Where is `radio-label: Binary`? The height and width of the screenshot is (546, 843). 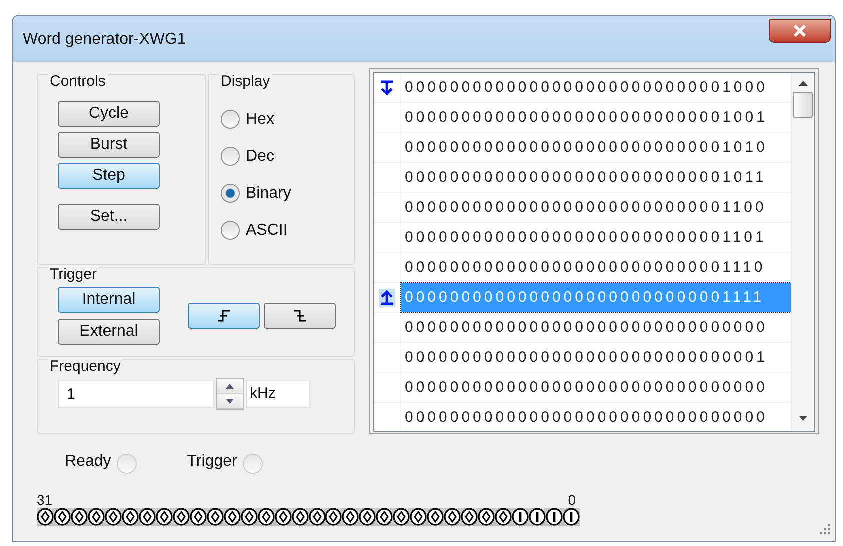 radio-label: Binary is located at coordinates (269, 193).